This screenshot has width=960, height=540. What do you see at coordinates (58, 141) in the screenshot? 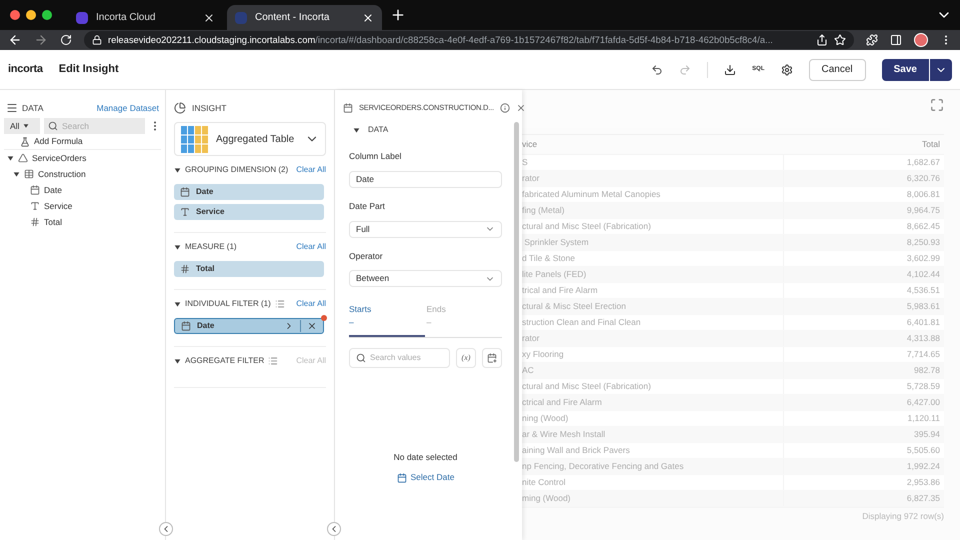
I see `add-formula-link: Add Formula` at bounding box center [58, 141].